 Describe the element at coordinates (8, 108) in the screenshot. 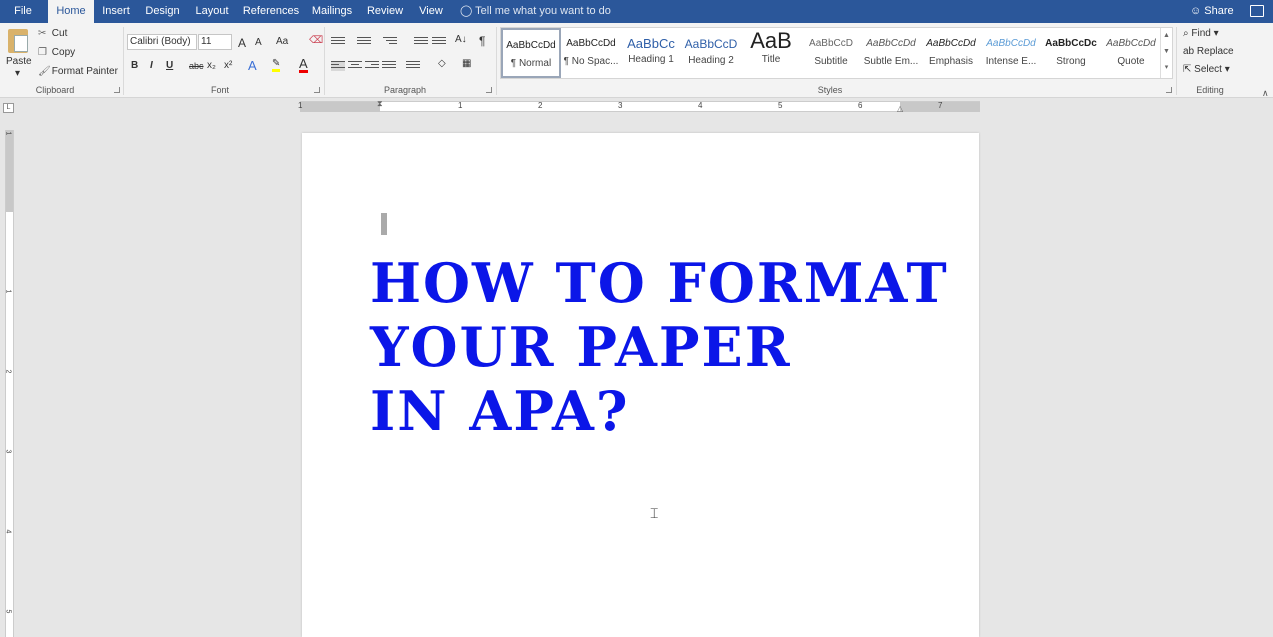

I see `tab-selector: L` at that location.